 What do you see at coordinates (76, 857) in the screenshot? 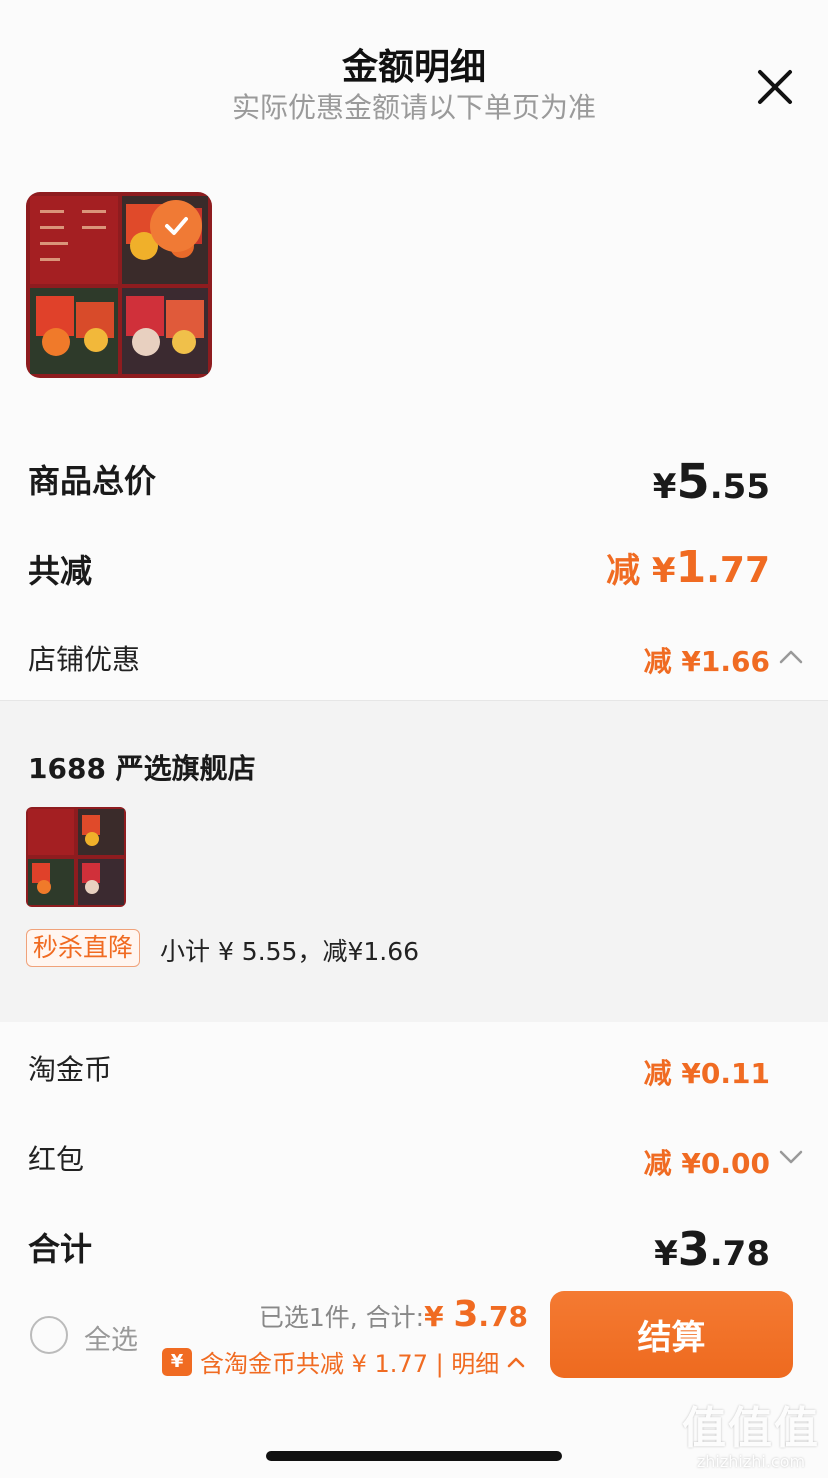
I see `shop-product-thumbnail` at bounding box center [76, 857].